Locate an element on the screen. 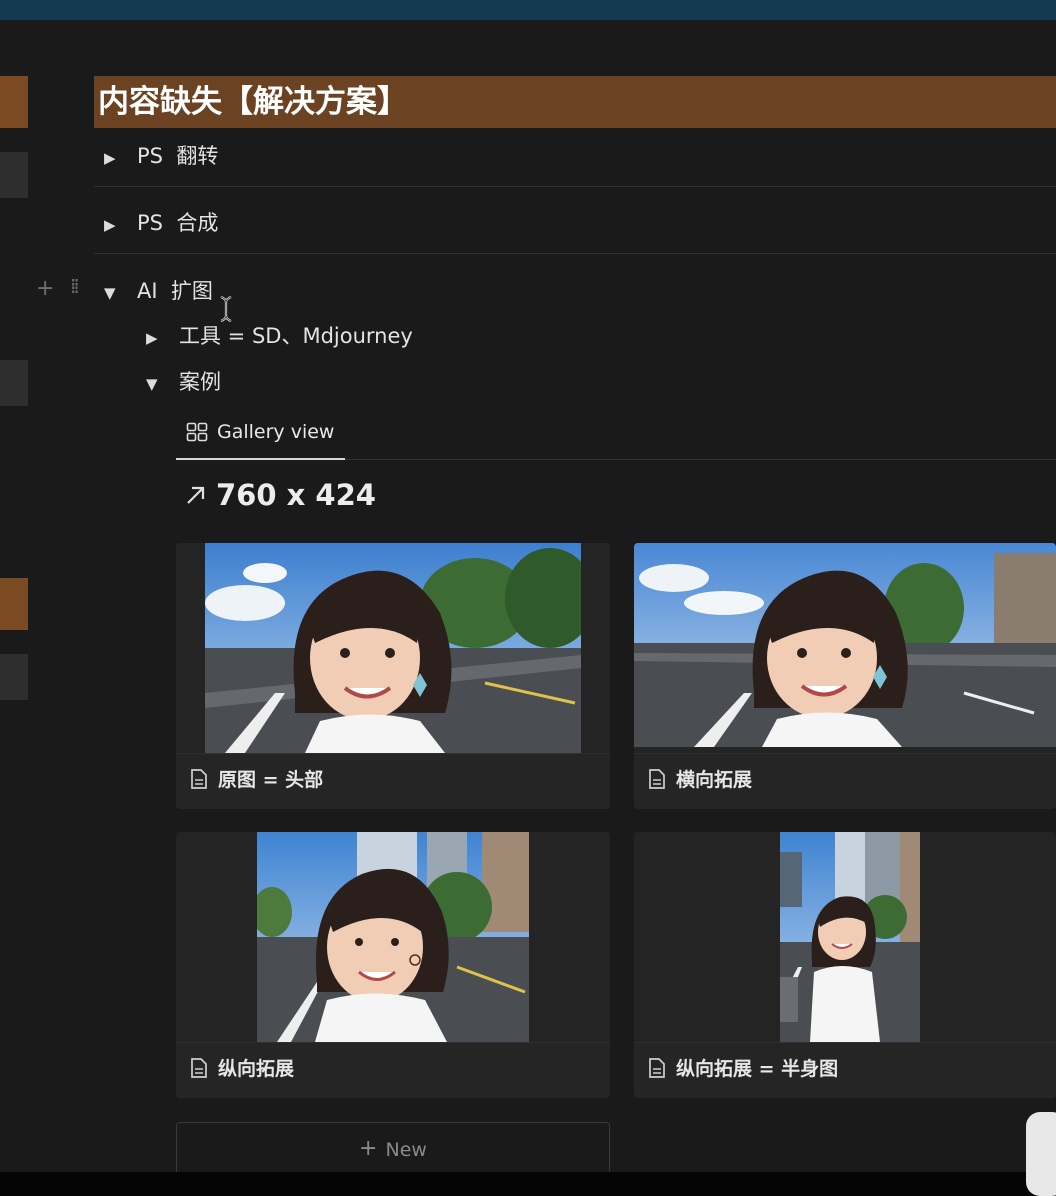  toggle-ps-flip: ▶ PS 翻转 is located at coordinates (161, 155).